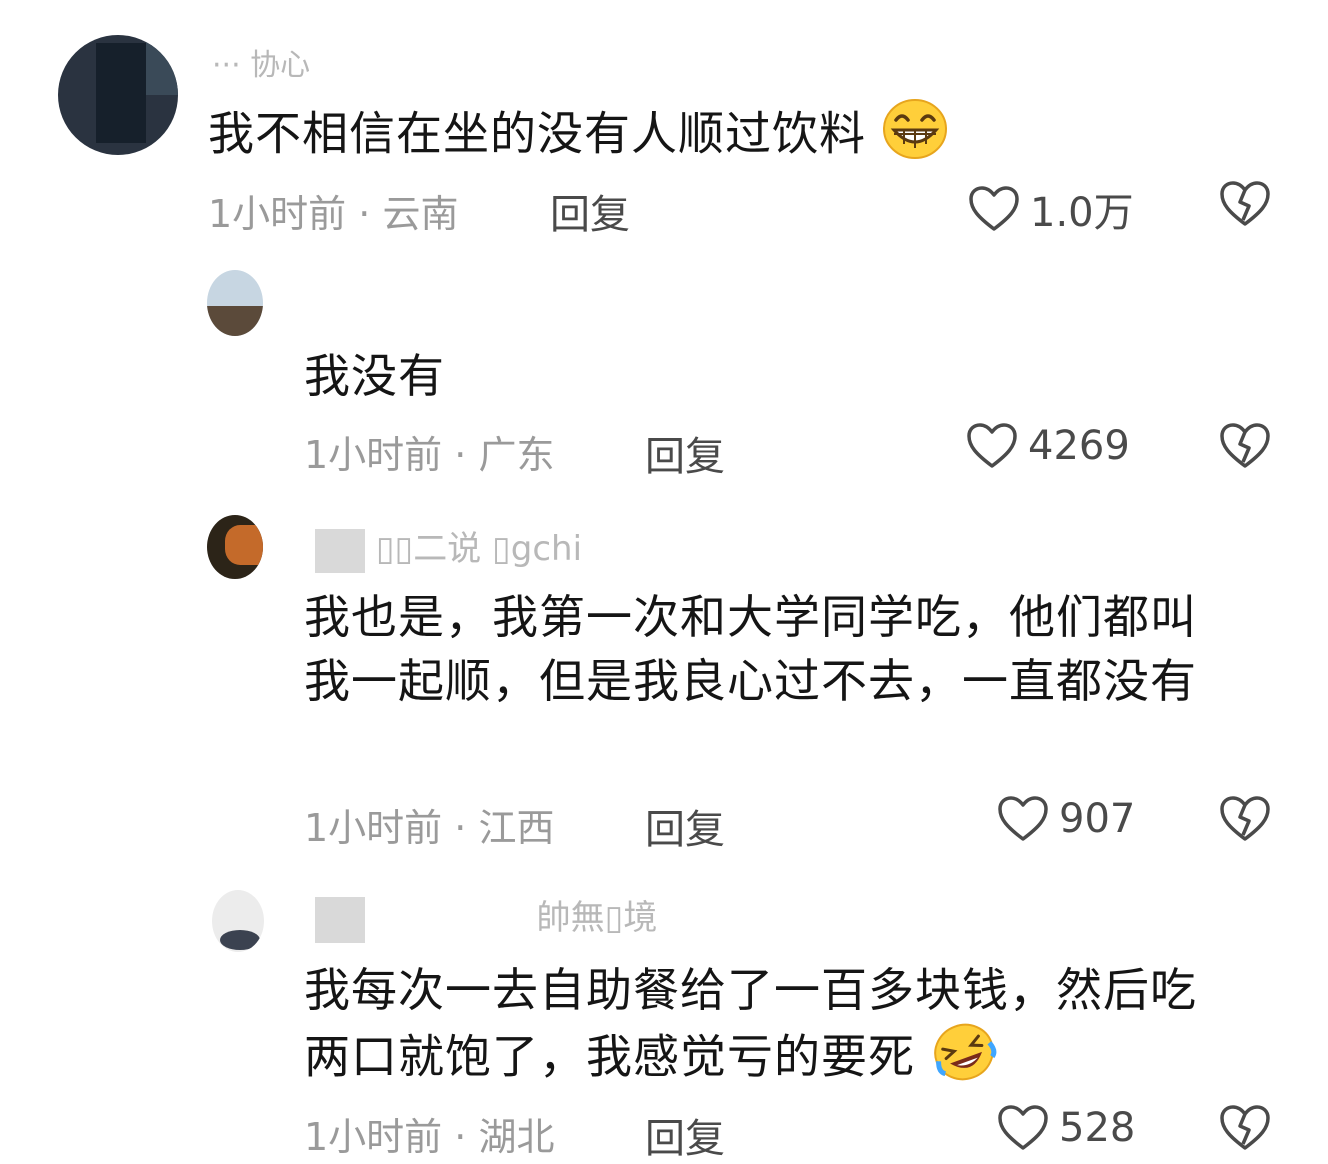  I want to click on like-count: 1.0万, so click(1082, 213).